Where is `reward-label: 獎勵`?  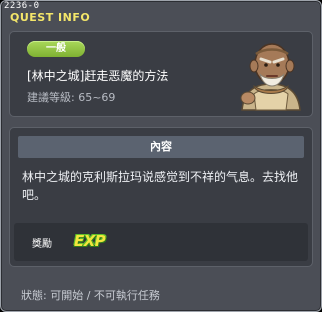 reward-label: 獎勵 is located at coordinates (42, 244).